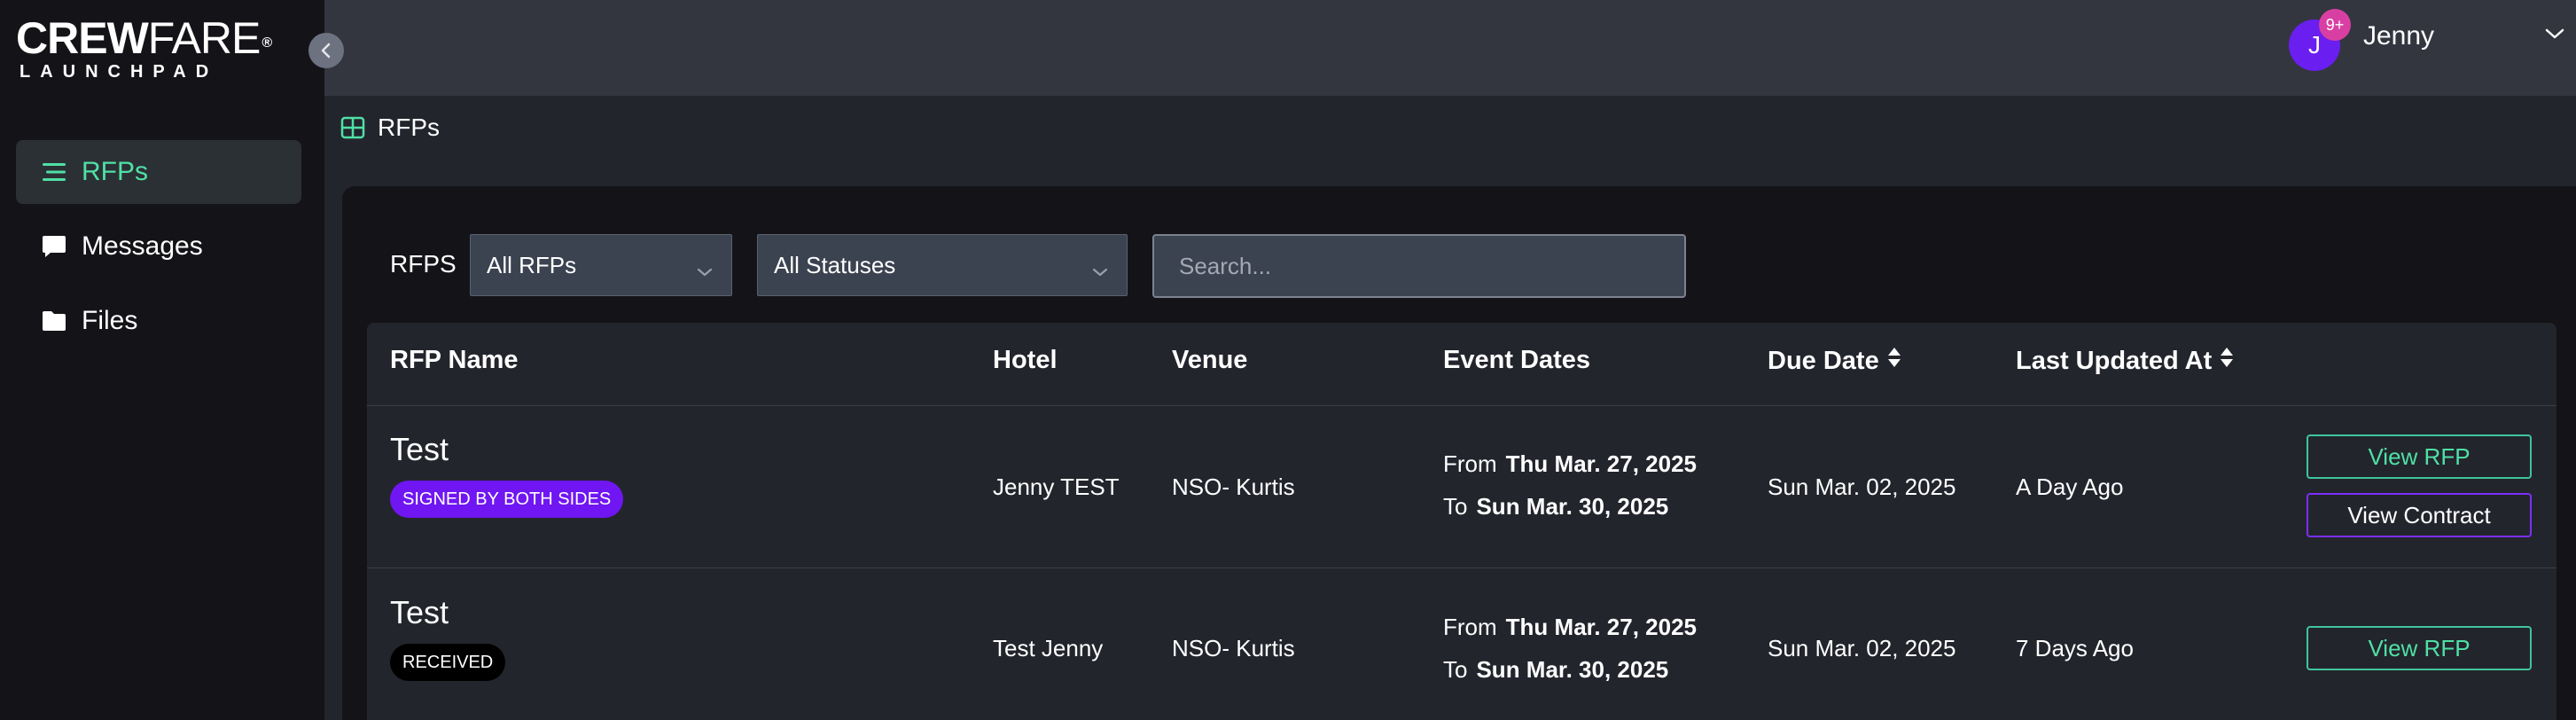 The height and width of the screenshot is (720, 2576). I want to click on status-badge: RECEIVED, so click(448, 662).